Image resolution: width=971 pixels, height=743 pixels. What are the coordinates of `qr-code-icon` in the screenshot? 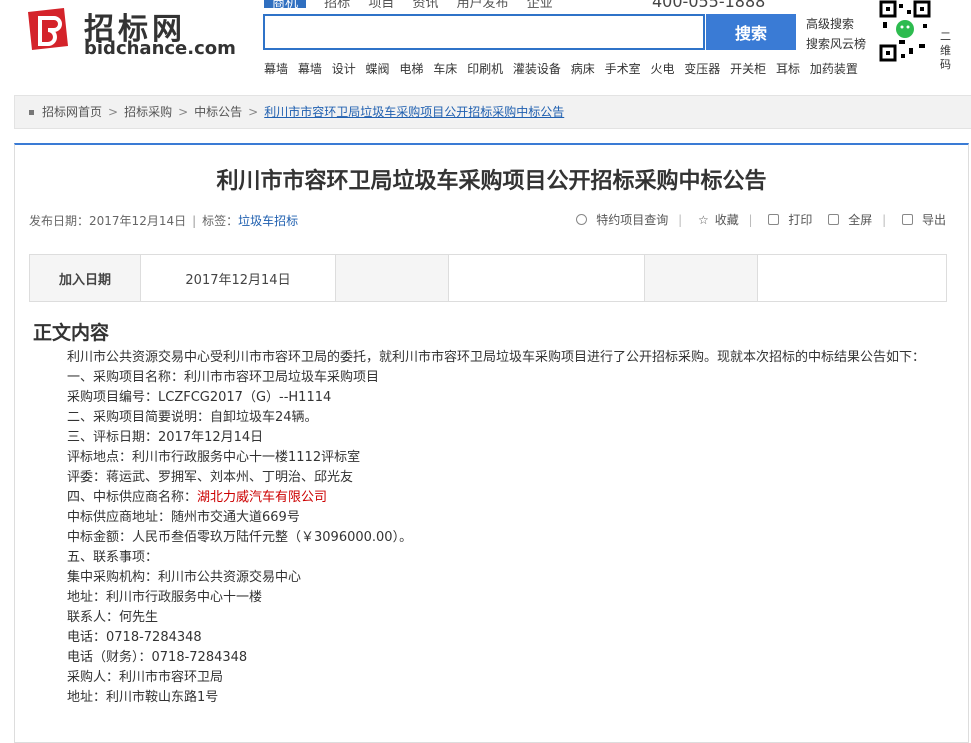 It's located at (905, 32).